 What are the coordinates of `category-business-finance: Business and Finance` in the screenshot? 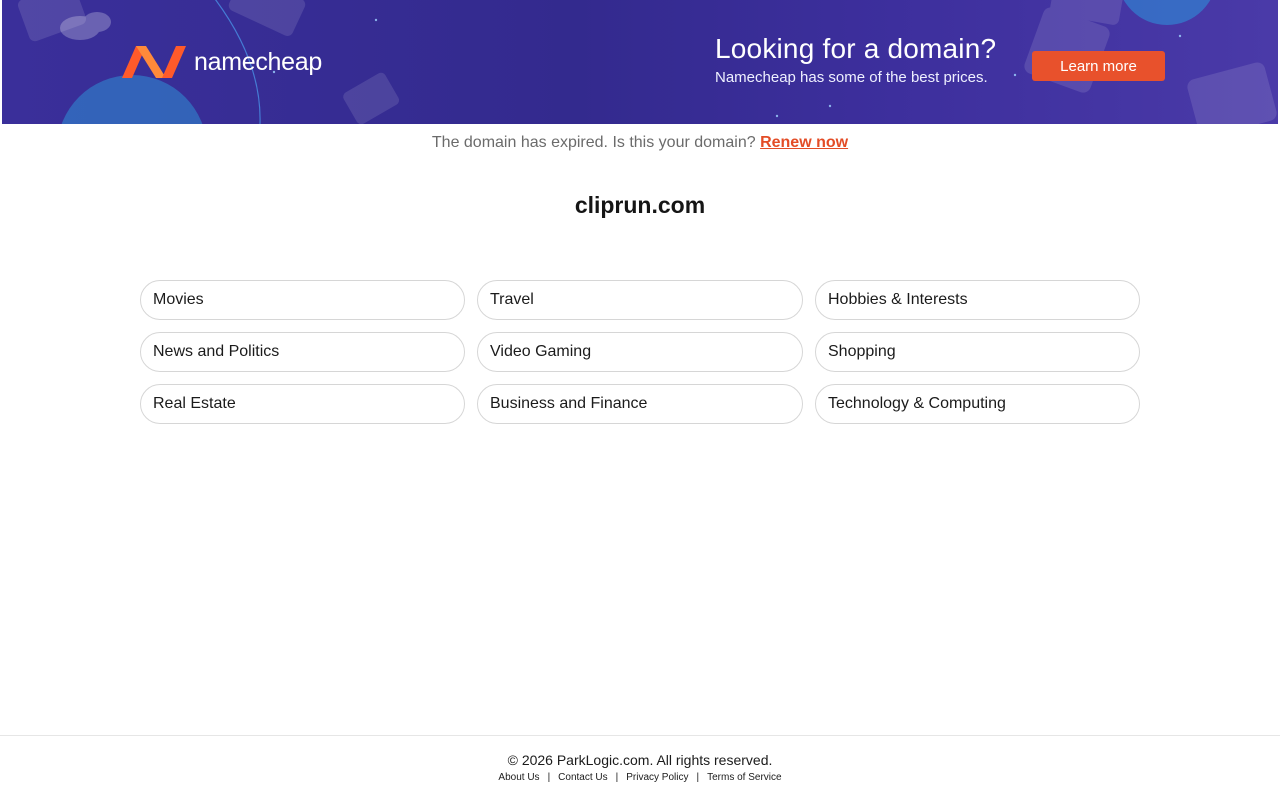 It's located at (640, 404).